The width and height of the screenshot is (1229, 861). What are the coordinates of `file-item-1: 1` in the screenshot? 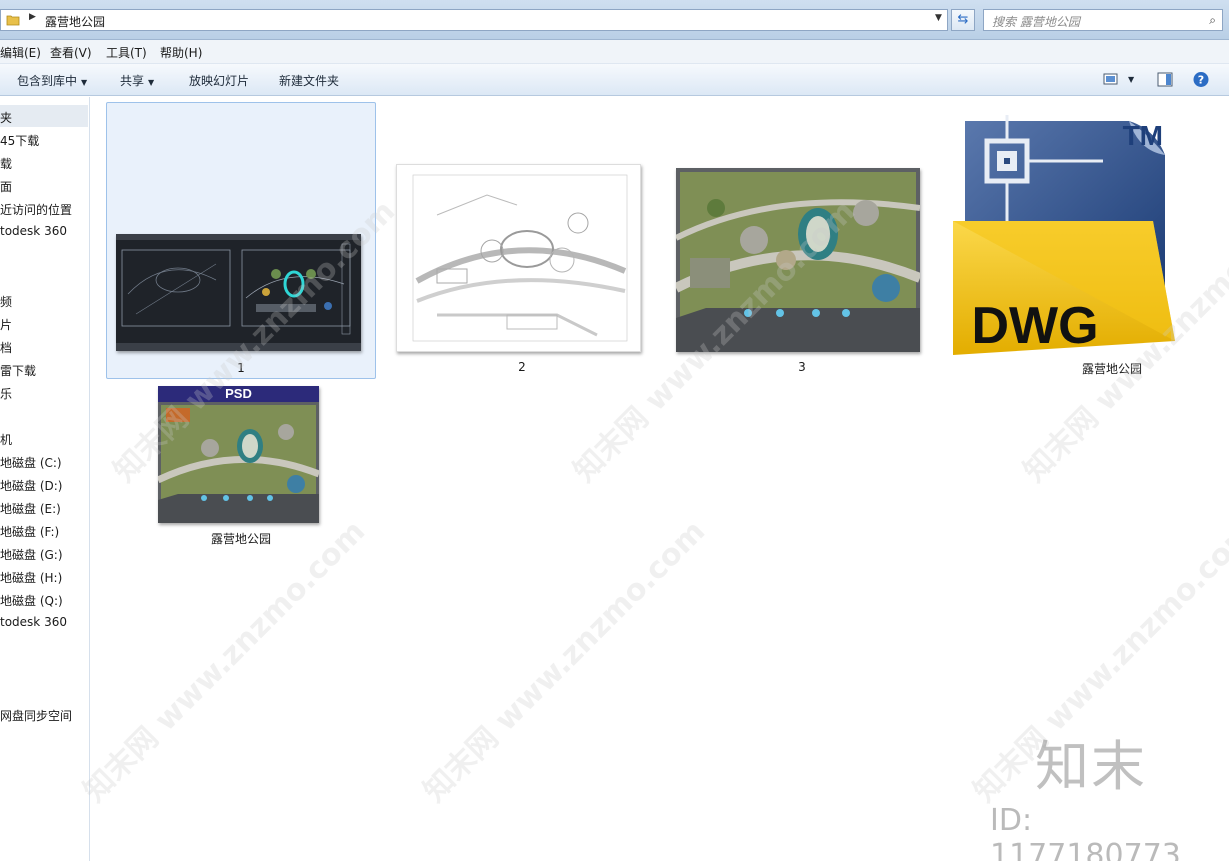 It's located at (241, 240).